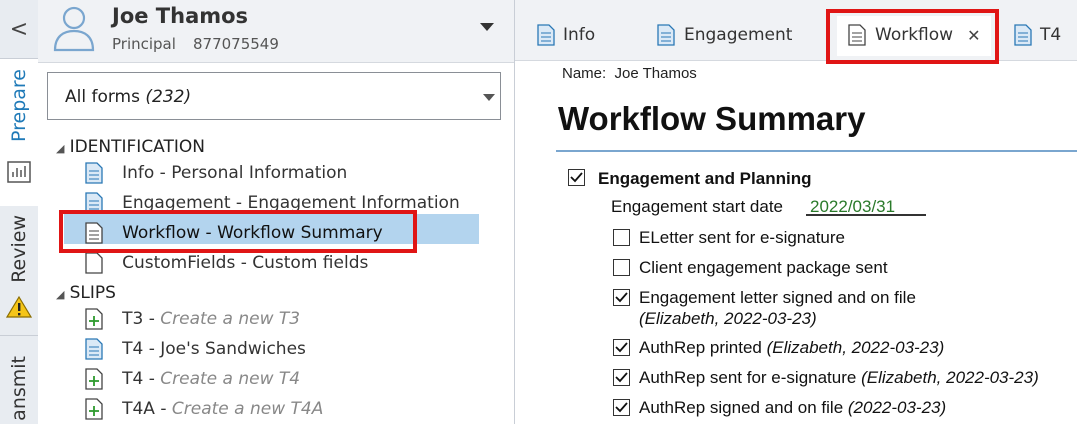 Image resolution: width=1077 pixels, height=424 pixels. I want to click on tab-prepare: Prepare, so click(19, 132).